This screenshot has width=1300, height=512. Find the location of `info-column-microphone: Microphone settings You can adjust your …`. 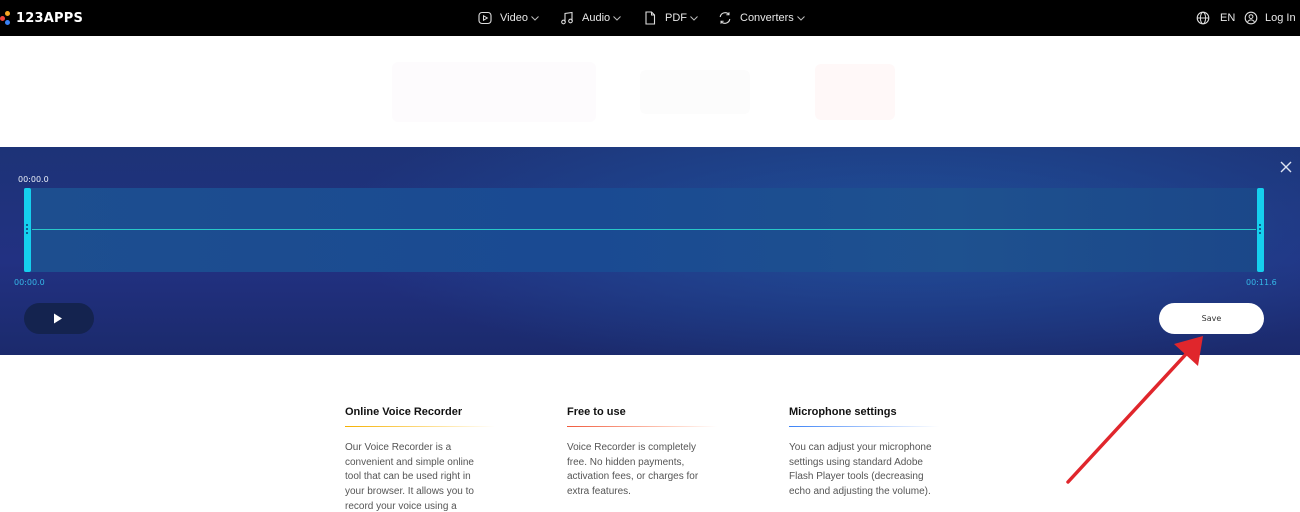

info-column-microphone: Microphone settings You can adjust your … is located at coordinates (869, 453).